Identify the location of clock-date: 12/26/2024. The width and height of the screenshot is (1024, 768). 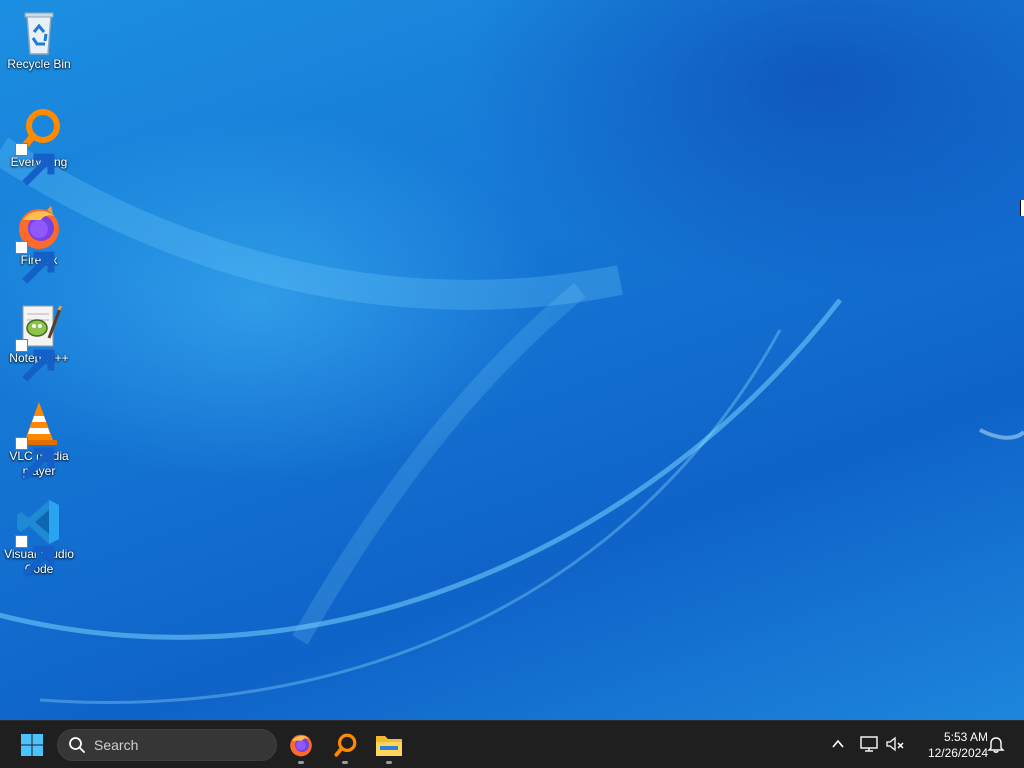
(957, 753).